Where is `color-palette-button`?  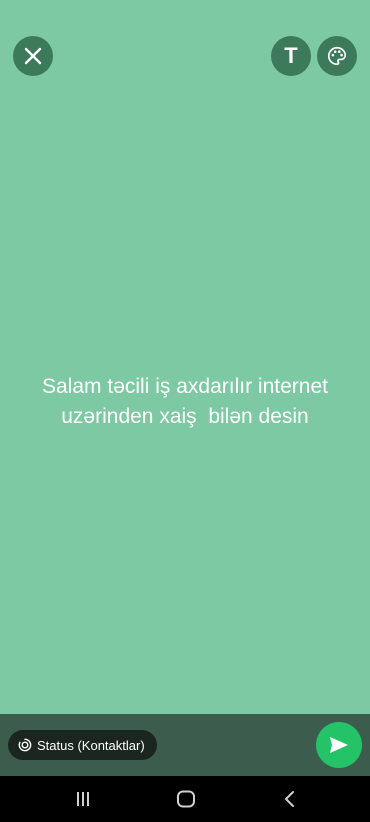
color-palette-button is located at coordinates (337, 56).